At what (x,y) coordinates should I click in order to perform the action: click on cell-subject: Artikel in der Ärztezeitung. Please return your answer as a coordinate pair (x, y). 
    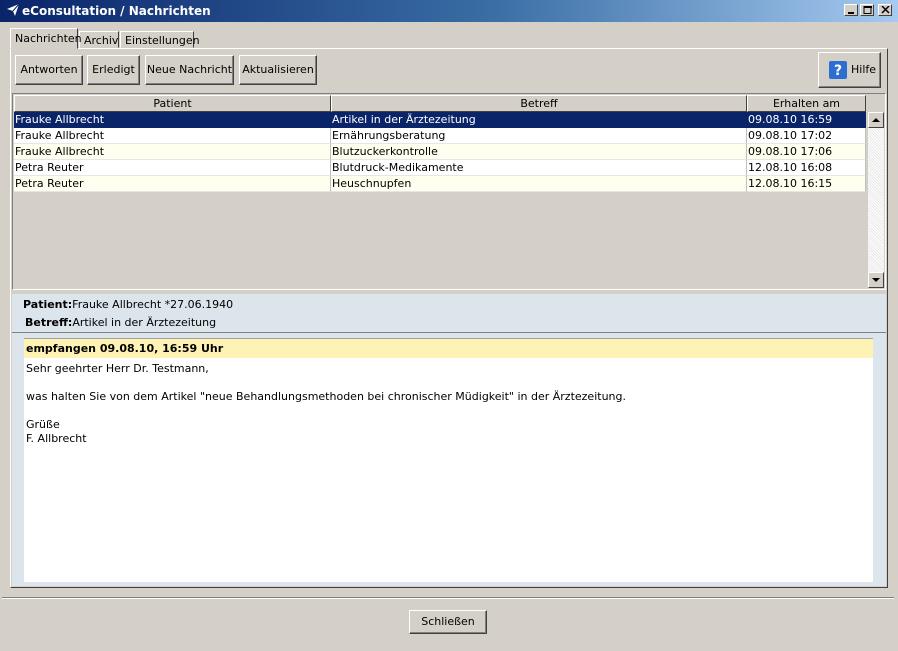
    Looking at the image, I should click on (539, 120).